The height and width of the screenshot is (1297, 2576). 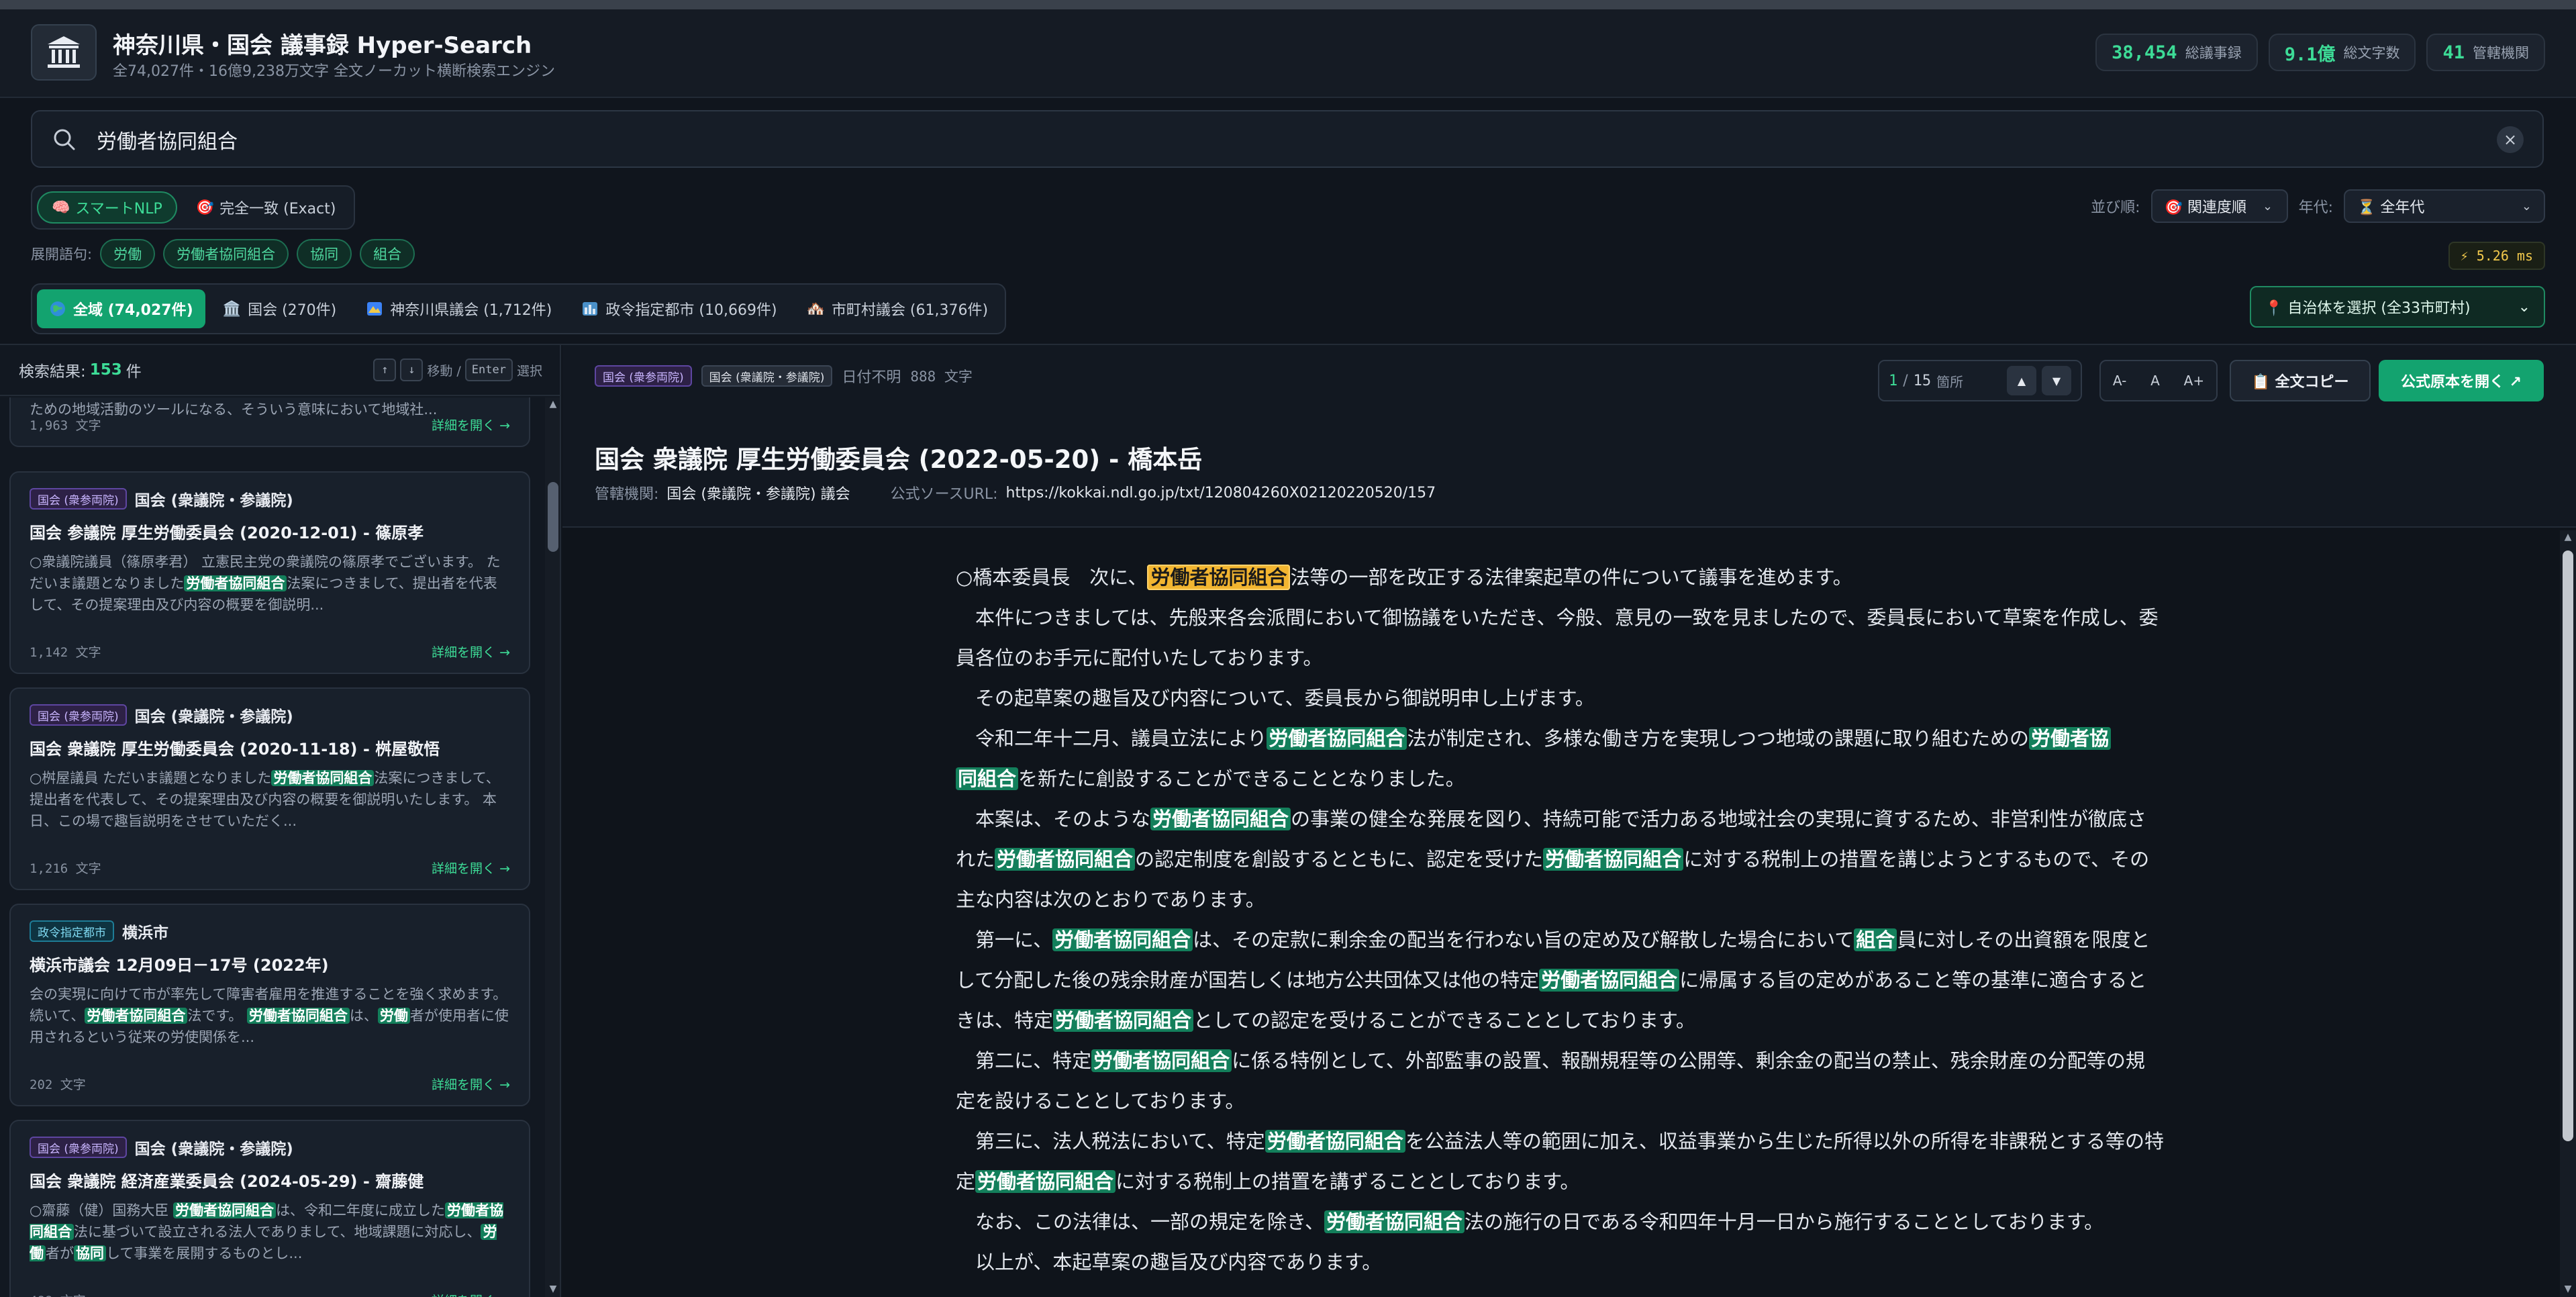 What do you see at coordinates (213, 501) in the screenshot?
I see `card-source: 国会 (衆議院・参議院)` at bounding box center [213, 501].